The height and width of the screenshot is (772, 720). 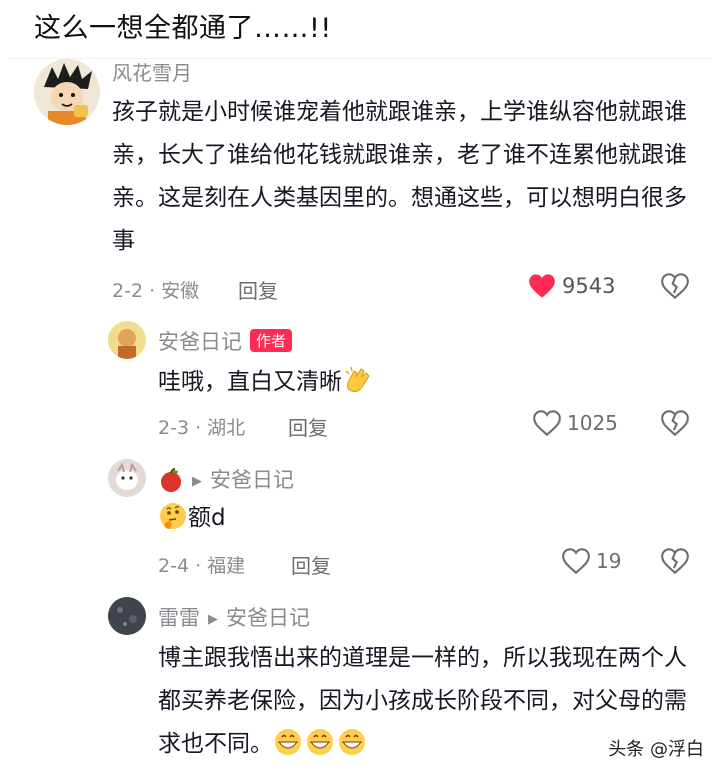 What do you see at coordinates (156, 291) in the screenshot?
I see `comment-meta: 2-2 · 安徽` at bounding box center [156, 291].